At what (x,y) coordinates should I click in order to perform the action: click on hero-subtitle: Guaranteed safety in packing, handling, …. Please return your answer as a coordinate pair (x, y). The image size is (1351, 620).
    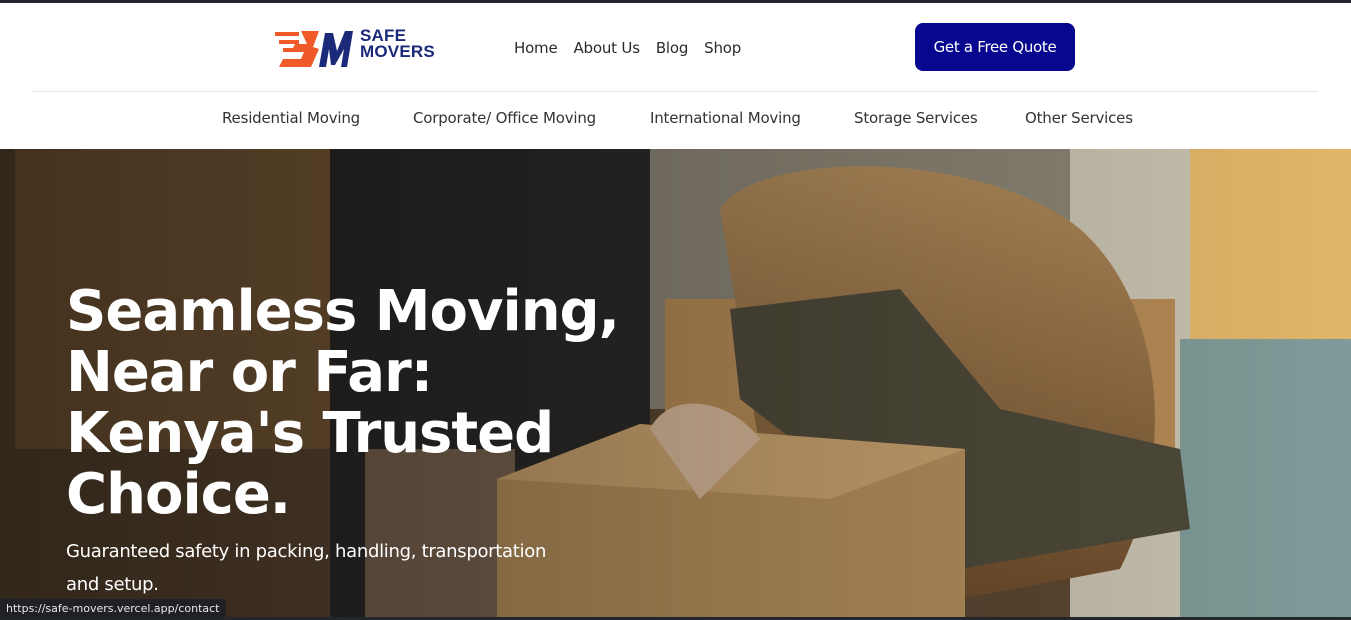
    Looking at the image, I should click on (306, 568).